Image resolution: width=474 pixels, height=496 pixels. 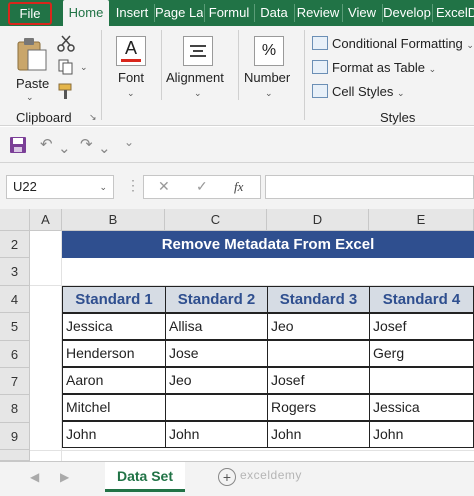 I want to click on font-button: A Font ⌄, so click(x=132, y=67).